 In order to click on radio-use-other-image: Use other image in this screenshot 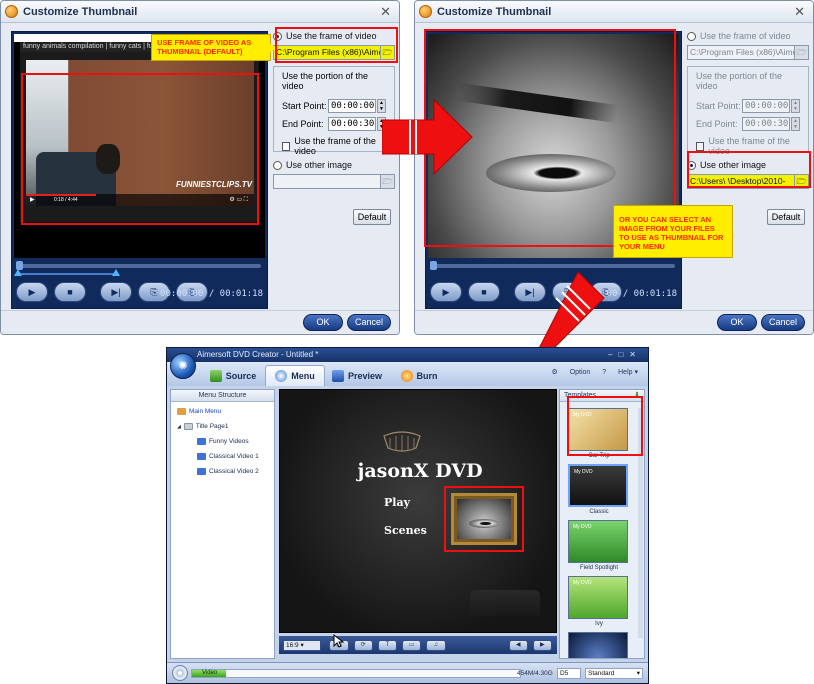, I will do `click(334, 165)`.